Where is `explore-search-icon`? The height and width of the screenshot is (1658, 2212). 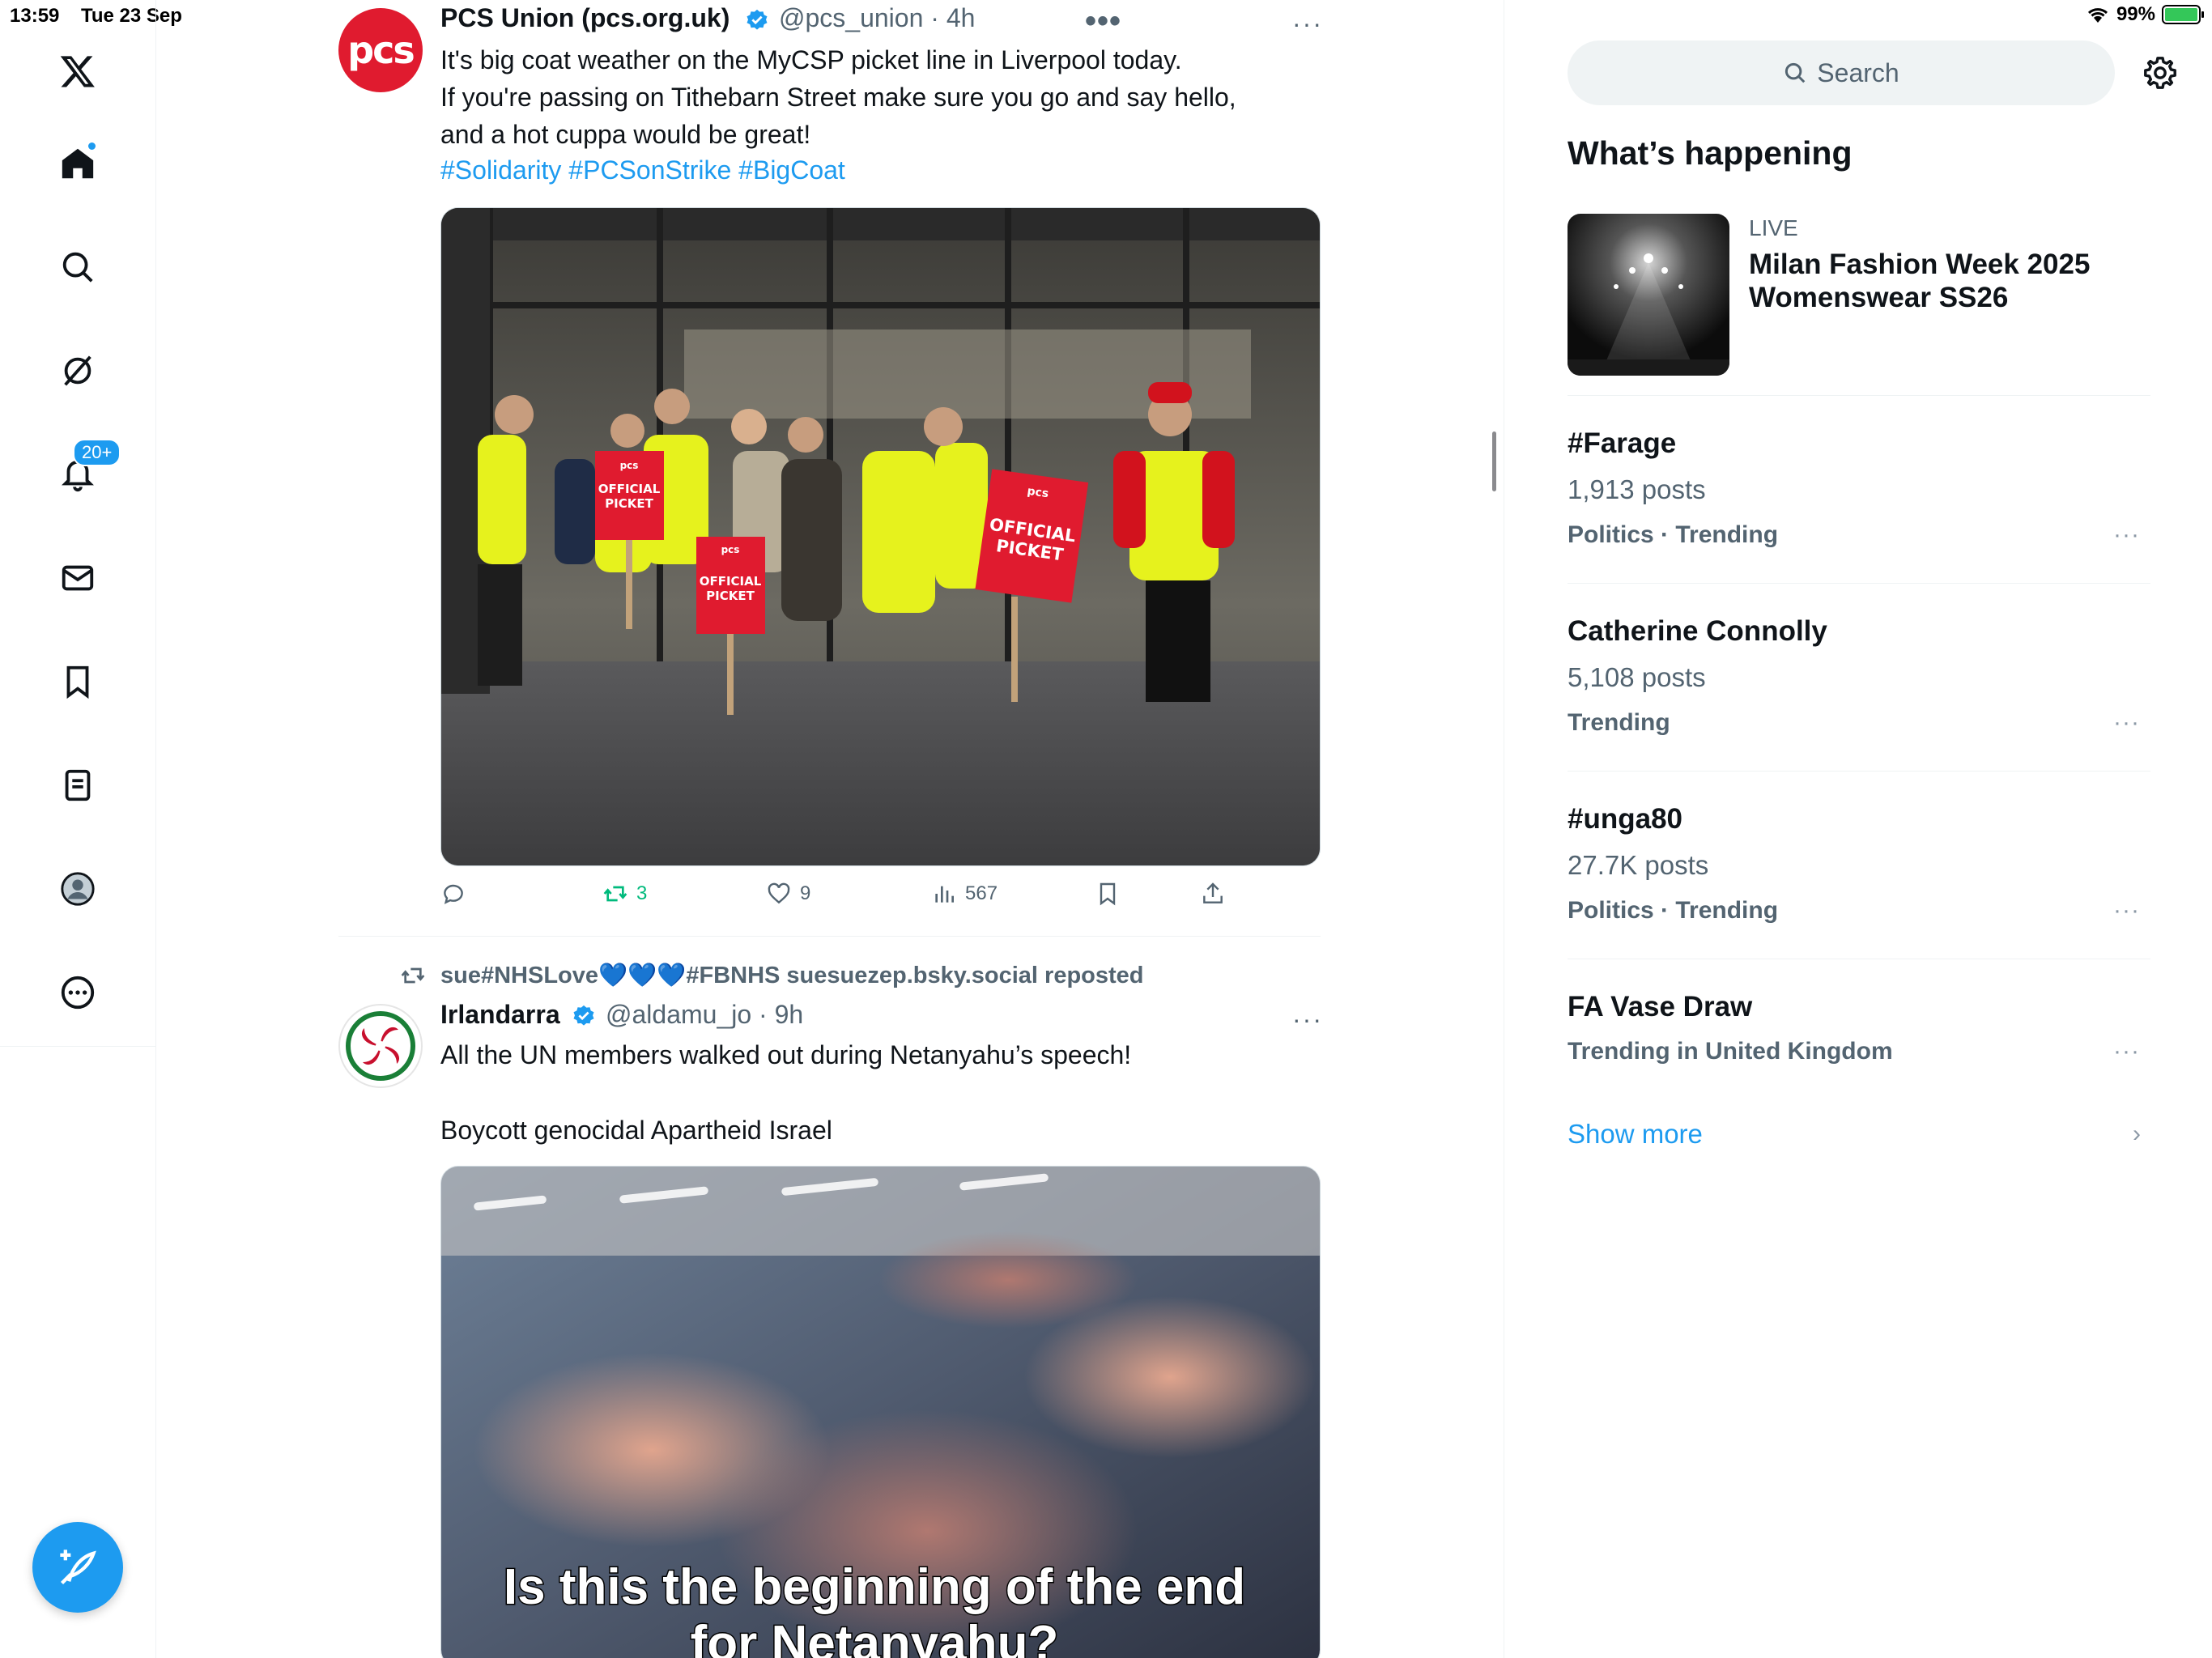 explore-search-icon is located at coordinates (77, 267).